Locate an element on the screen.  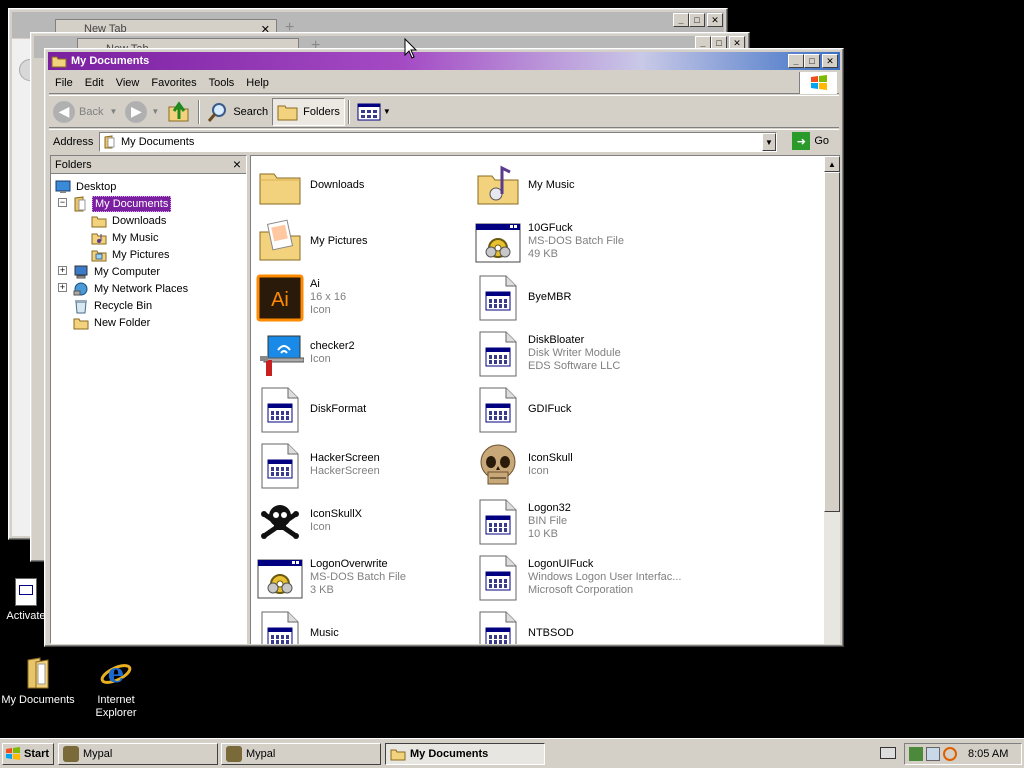
menu-help: Help is located at coordinates (257, 83).